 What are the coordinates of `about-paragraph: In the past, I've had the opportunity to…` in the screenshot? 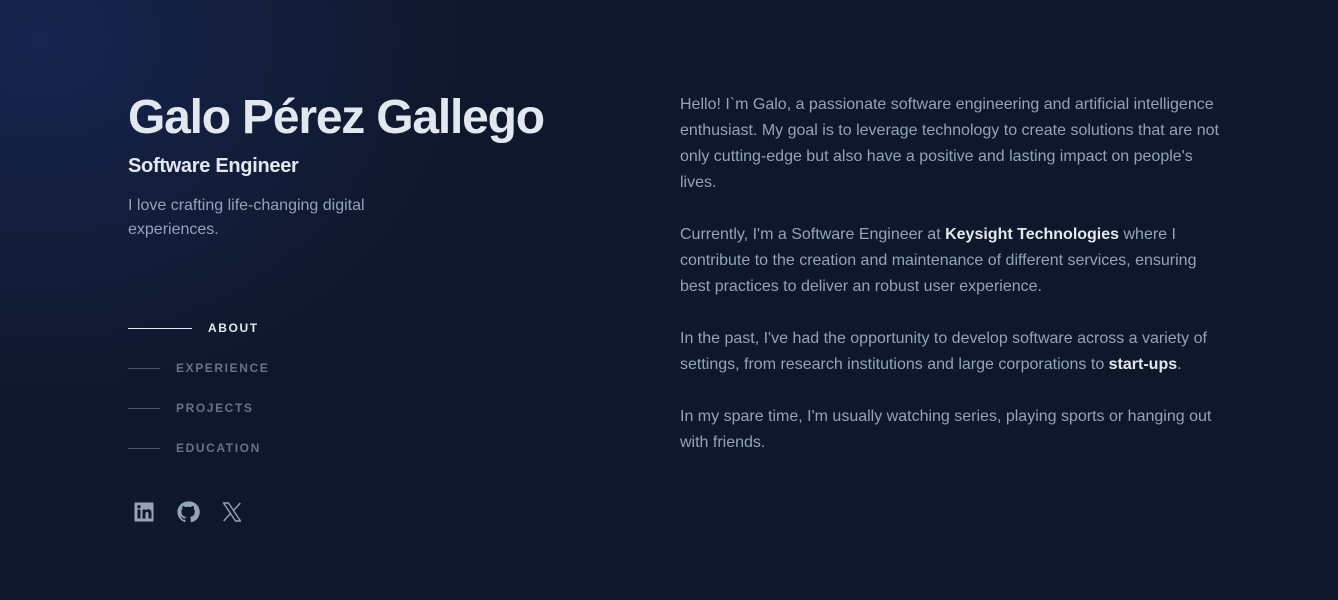 It's located at (950, 352).